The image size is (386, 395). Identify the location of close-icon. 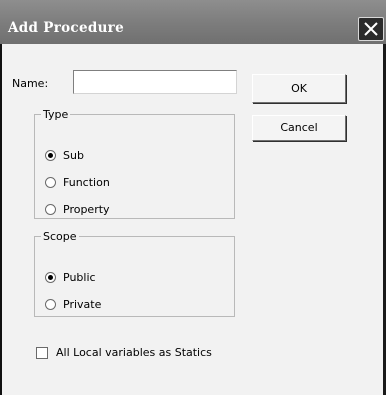
(371, 29).